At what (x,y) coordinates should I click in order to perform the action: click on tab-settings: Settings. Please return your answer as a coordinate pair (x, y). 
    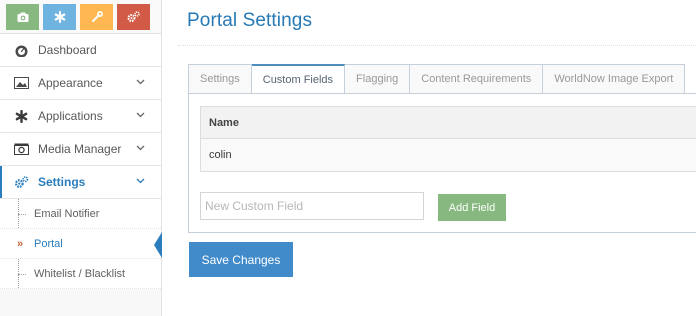
    Looking at the image, I should click on (220, 79).